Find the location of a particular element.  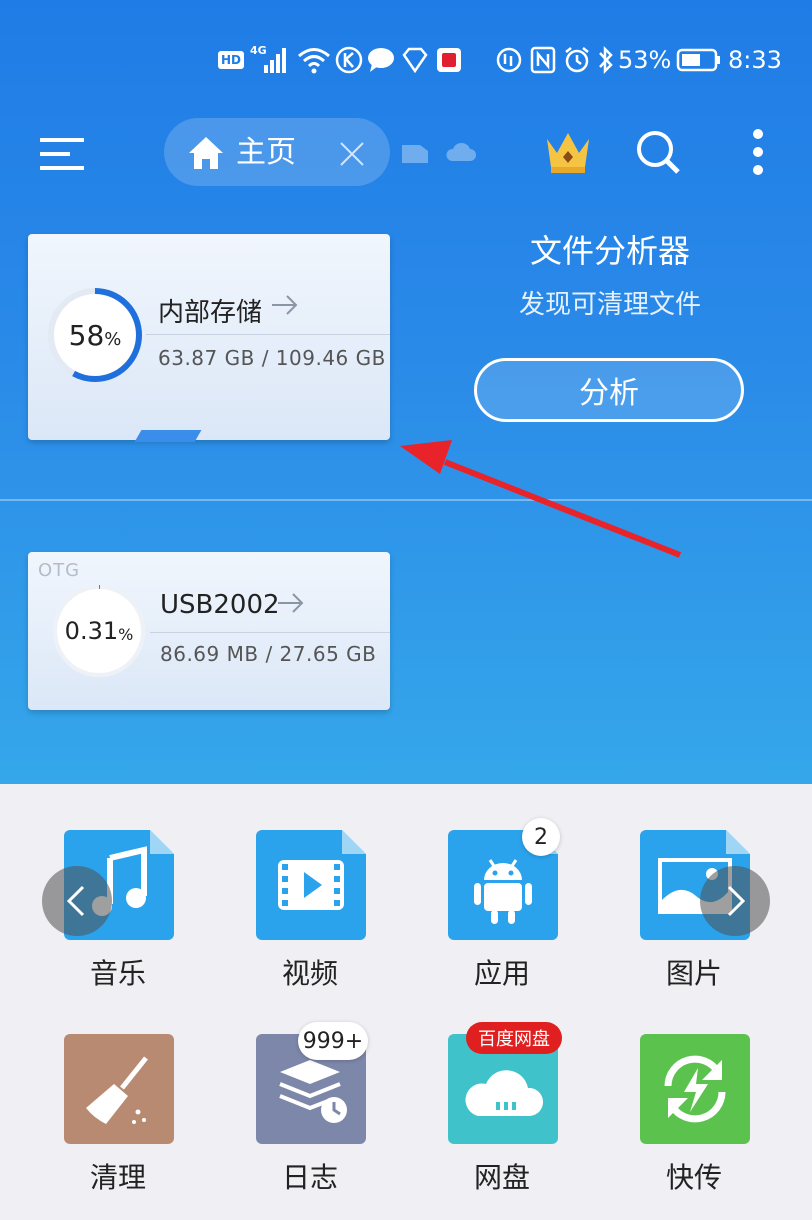

chevron-left-icon is located at coordinates (75, 901).